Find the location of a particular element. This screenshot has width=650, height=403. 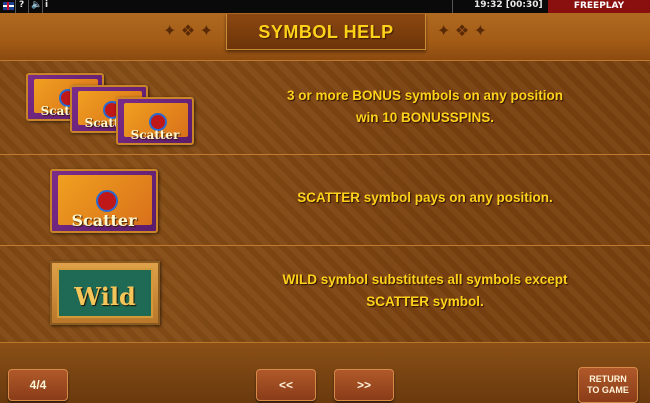

next-page-button: >> is located at coordinates (364, 385).